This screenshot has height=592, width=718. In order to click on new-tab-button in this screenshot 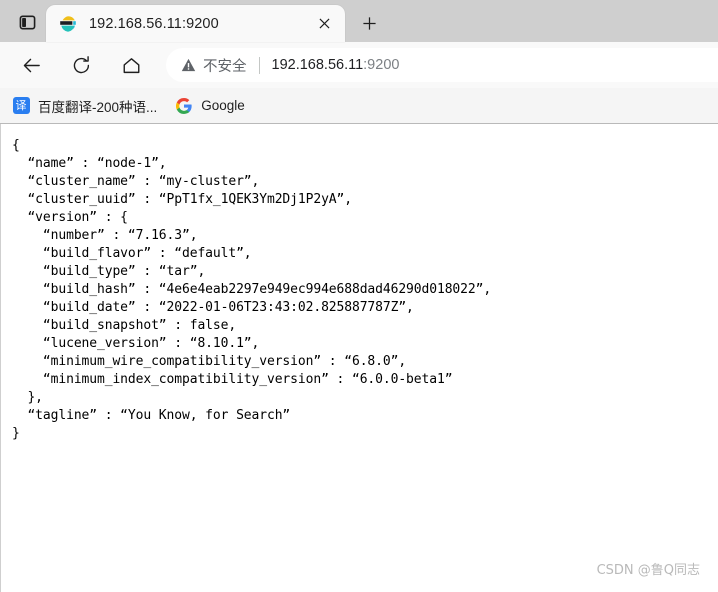, I will do `click(369, 23)`.